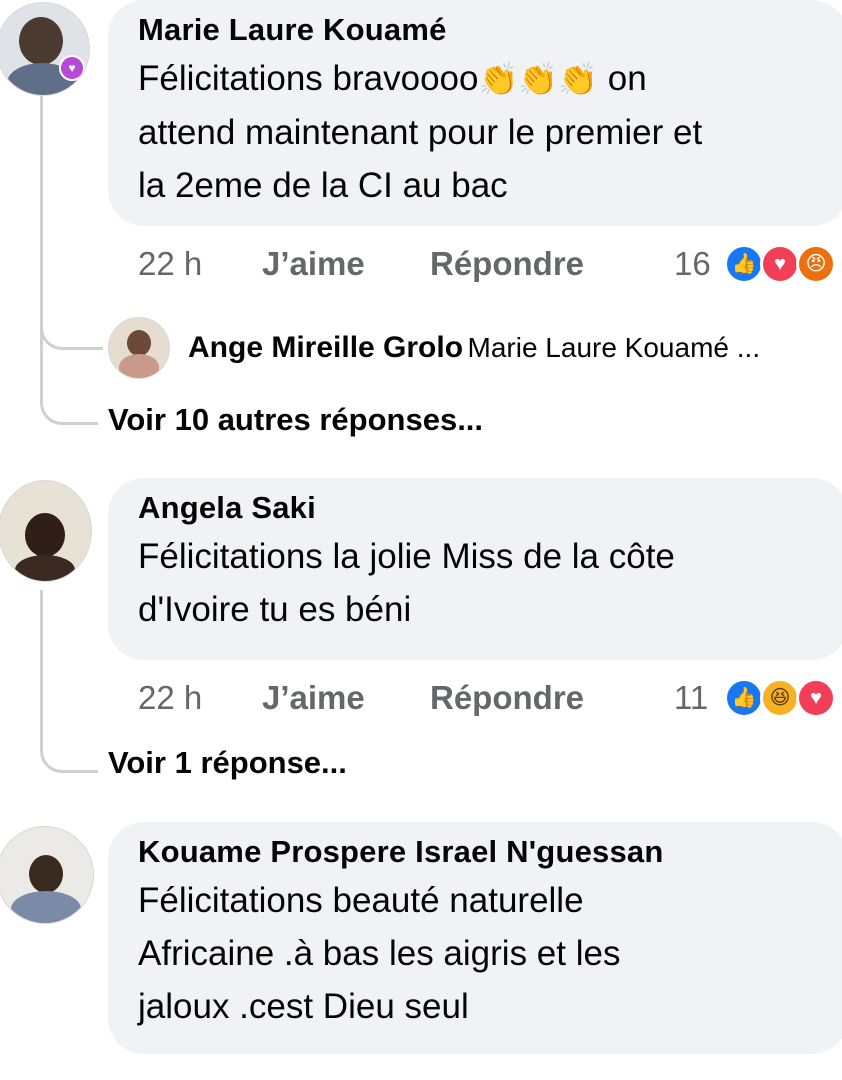 This screenshot has height=1080, width=842. I want to click on angry-icon: 😠, so click(816, 264).